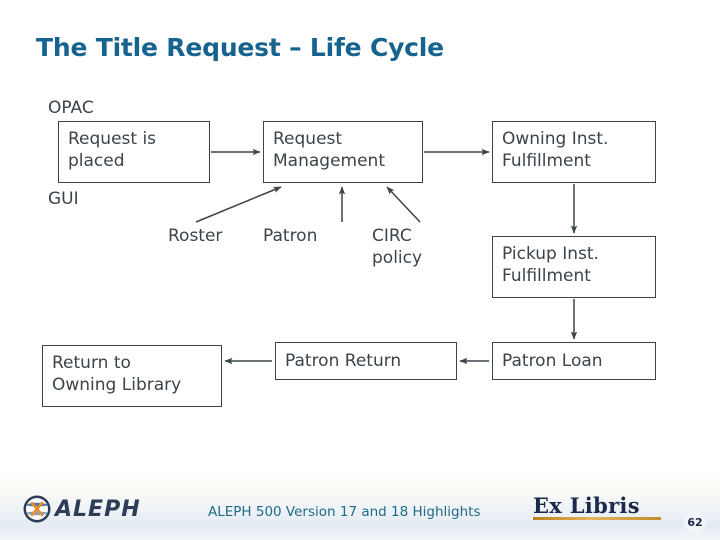 This screenshot has height=540, width=720. What do you see at coordinates (37, 509) in the screenshot?
I see `aleph-globe-icon` at bounding box center [37, 509].